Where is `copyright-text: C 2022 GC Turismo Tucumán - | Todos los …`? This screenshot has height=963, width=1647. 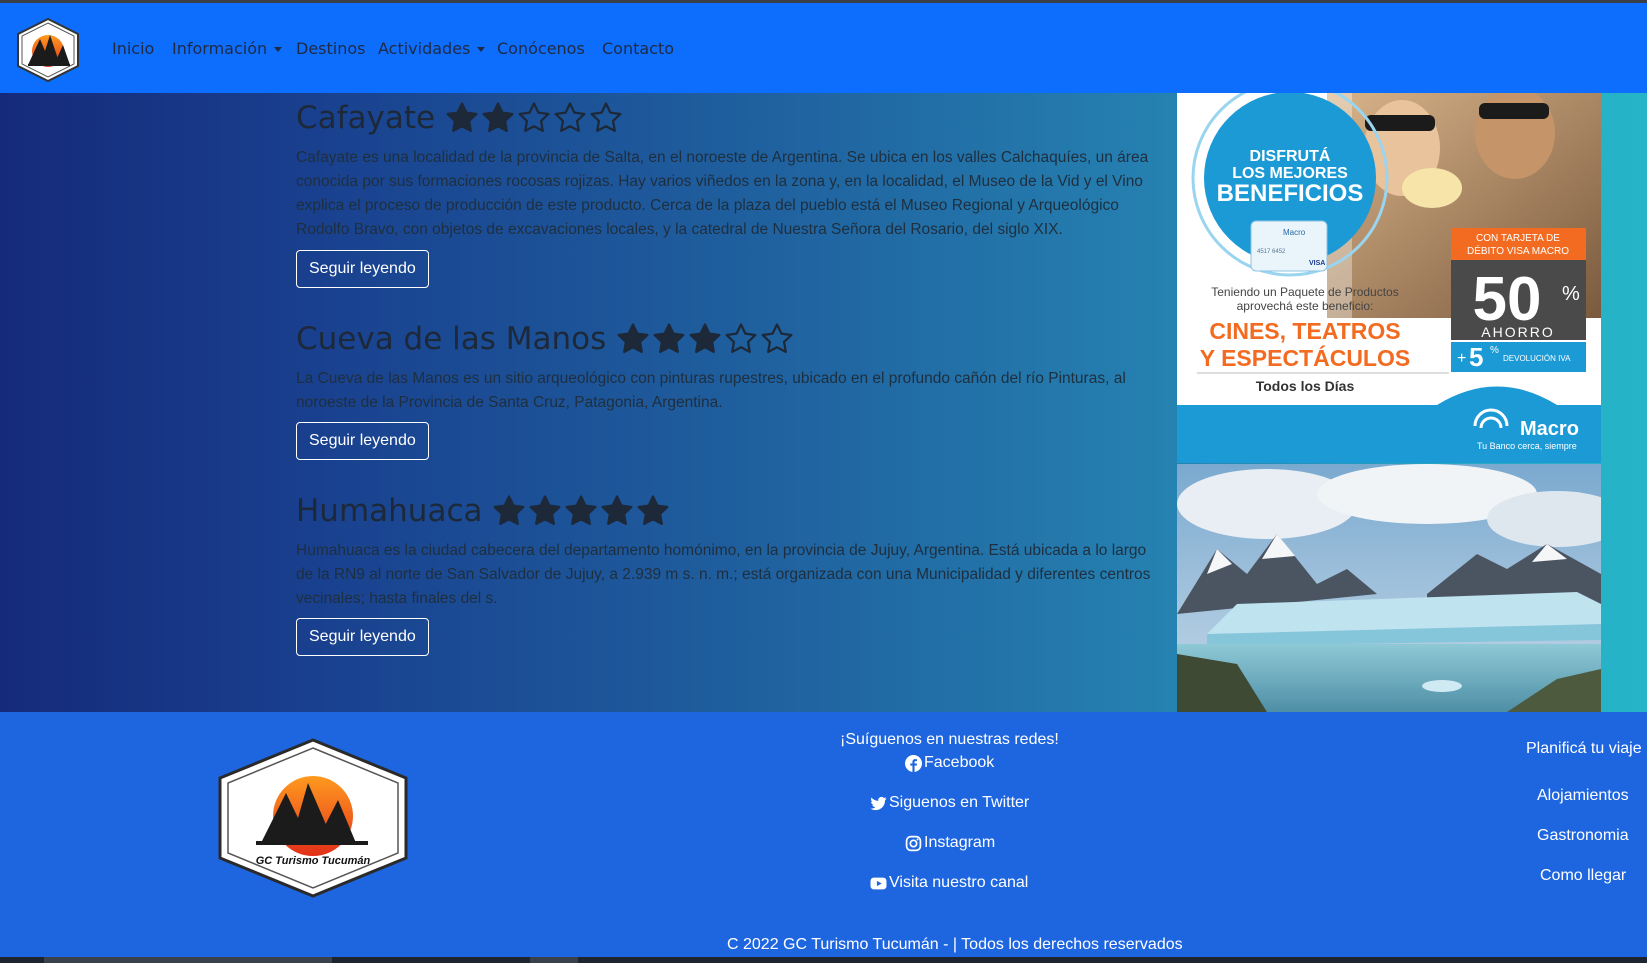 copyright-text: C 2022 GC Turismo Tucumán - | Todos los … is located at coordinates (955, 944).